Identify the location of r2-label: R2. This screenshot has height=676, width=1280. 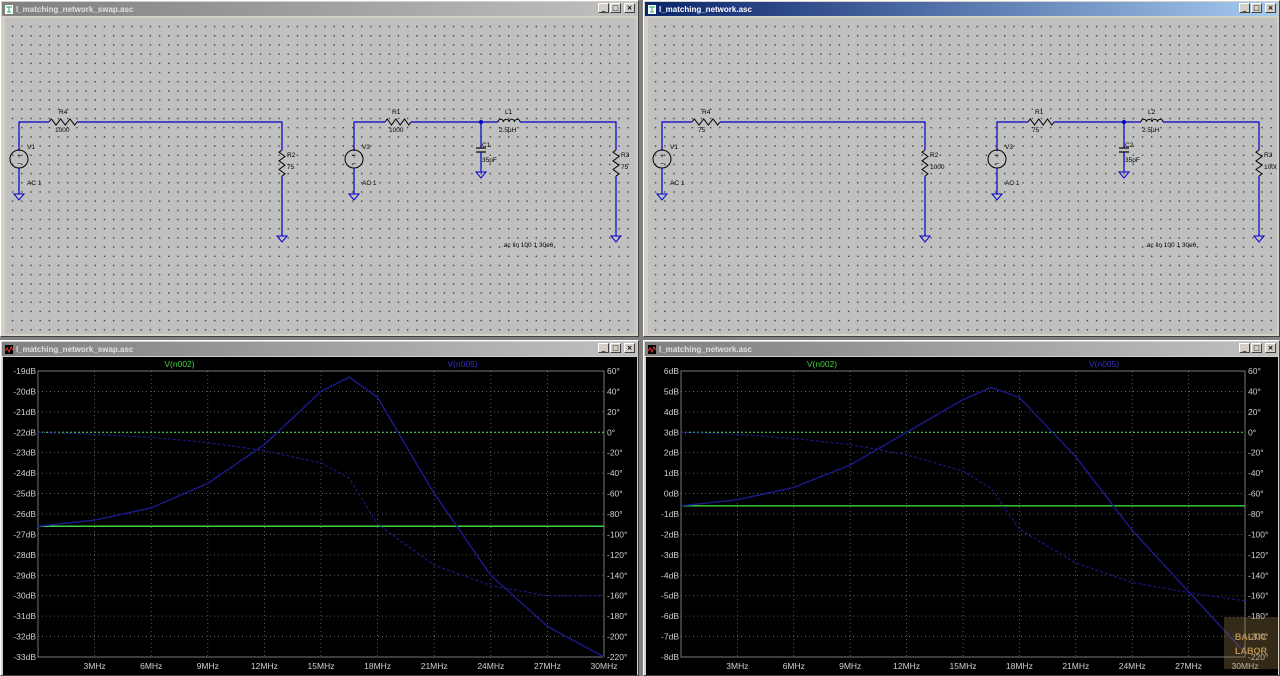
(291, 155).